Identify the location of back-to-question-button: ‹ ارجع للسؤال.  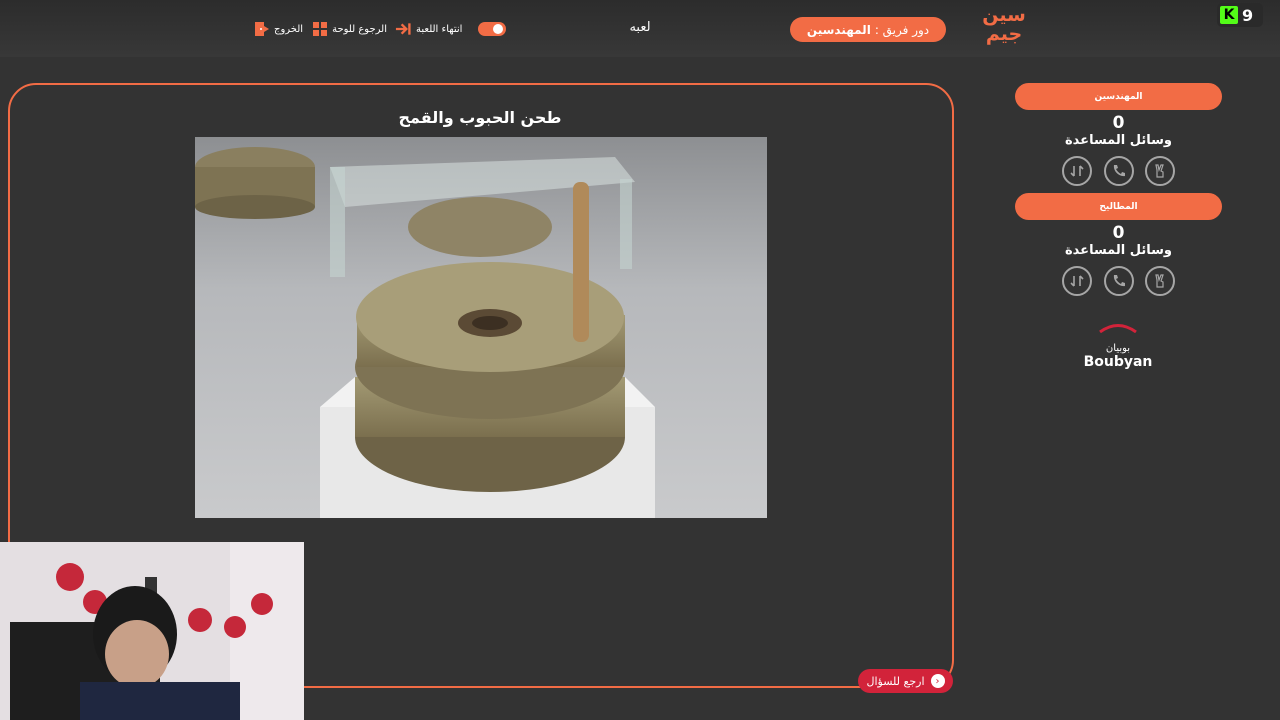
(905, 681).